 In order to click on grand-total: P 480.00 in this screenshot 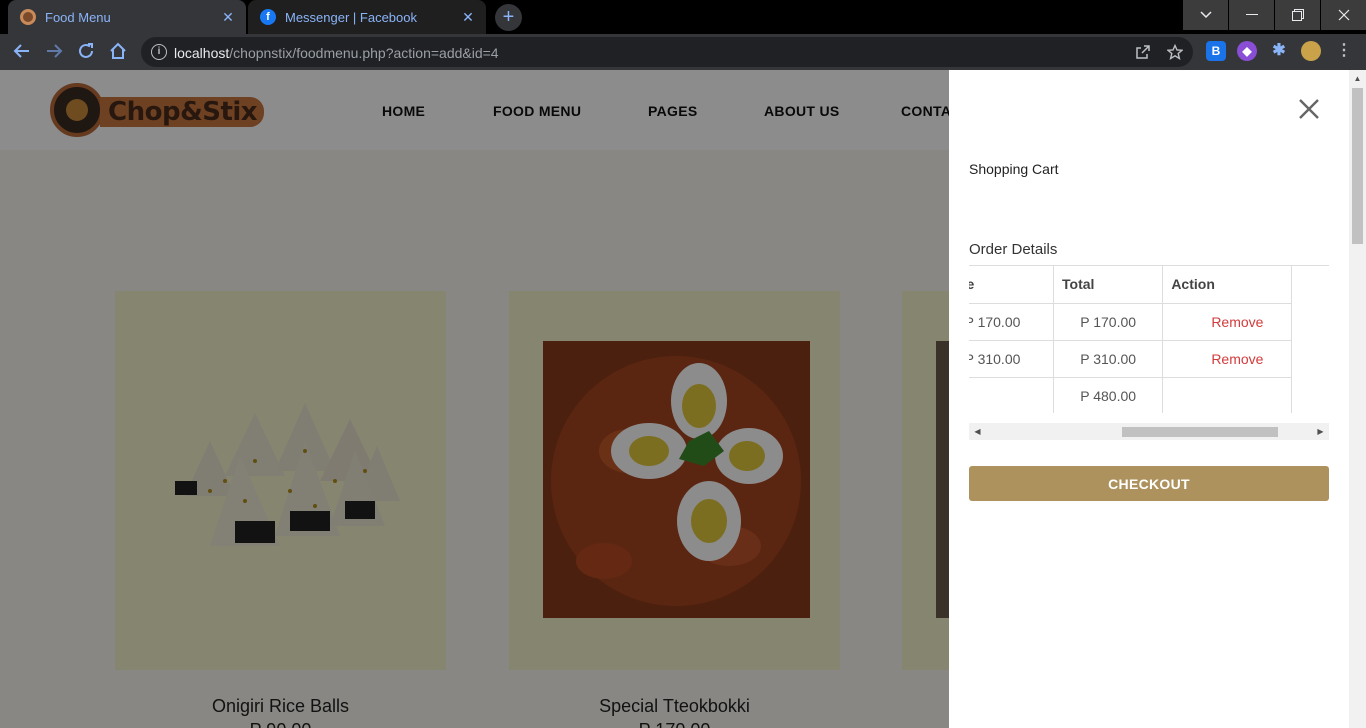, I will do `click(1108, 395)`.